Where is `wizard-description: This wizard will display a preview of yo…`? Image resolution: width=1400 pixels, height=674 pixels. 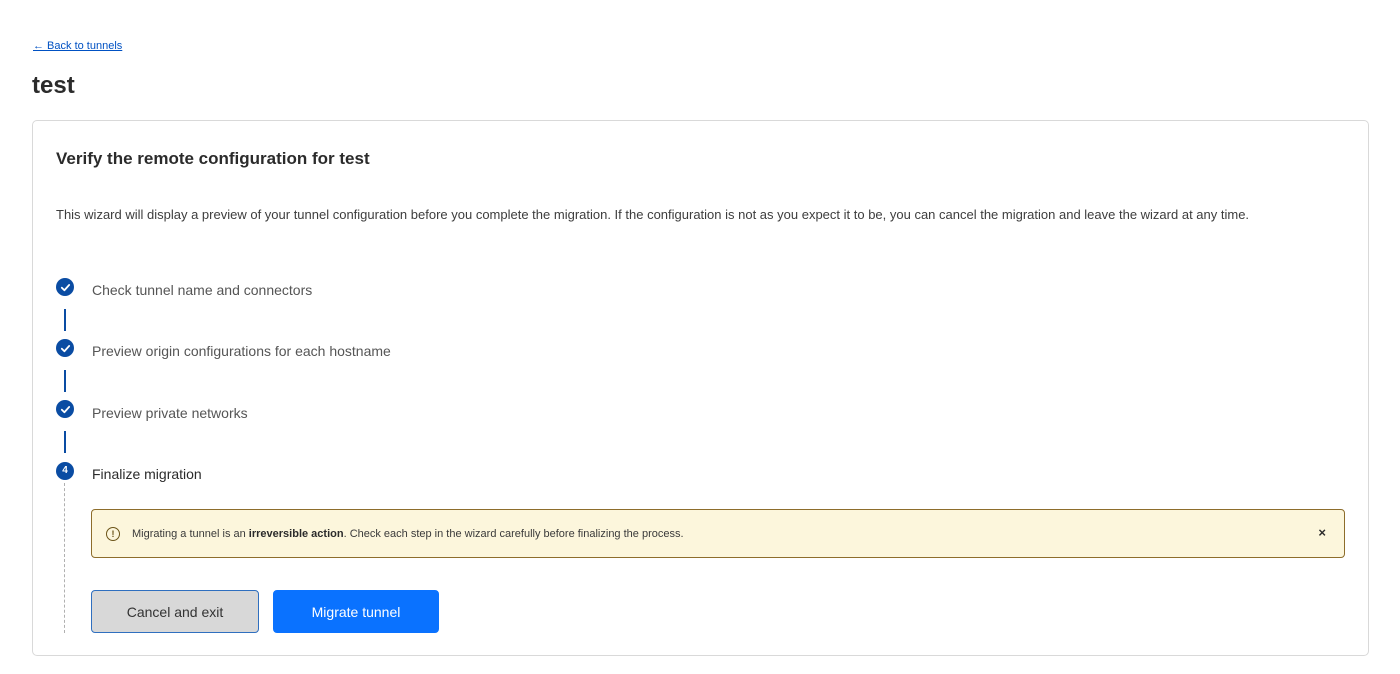 wizard-description: This wizard will display a preview of yo… is located at coordinates (653, 214).